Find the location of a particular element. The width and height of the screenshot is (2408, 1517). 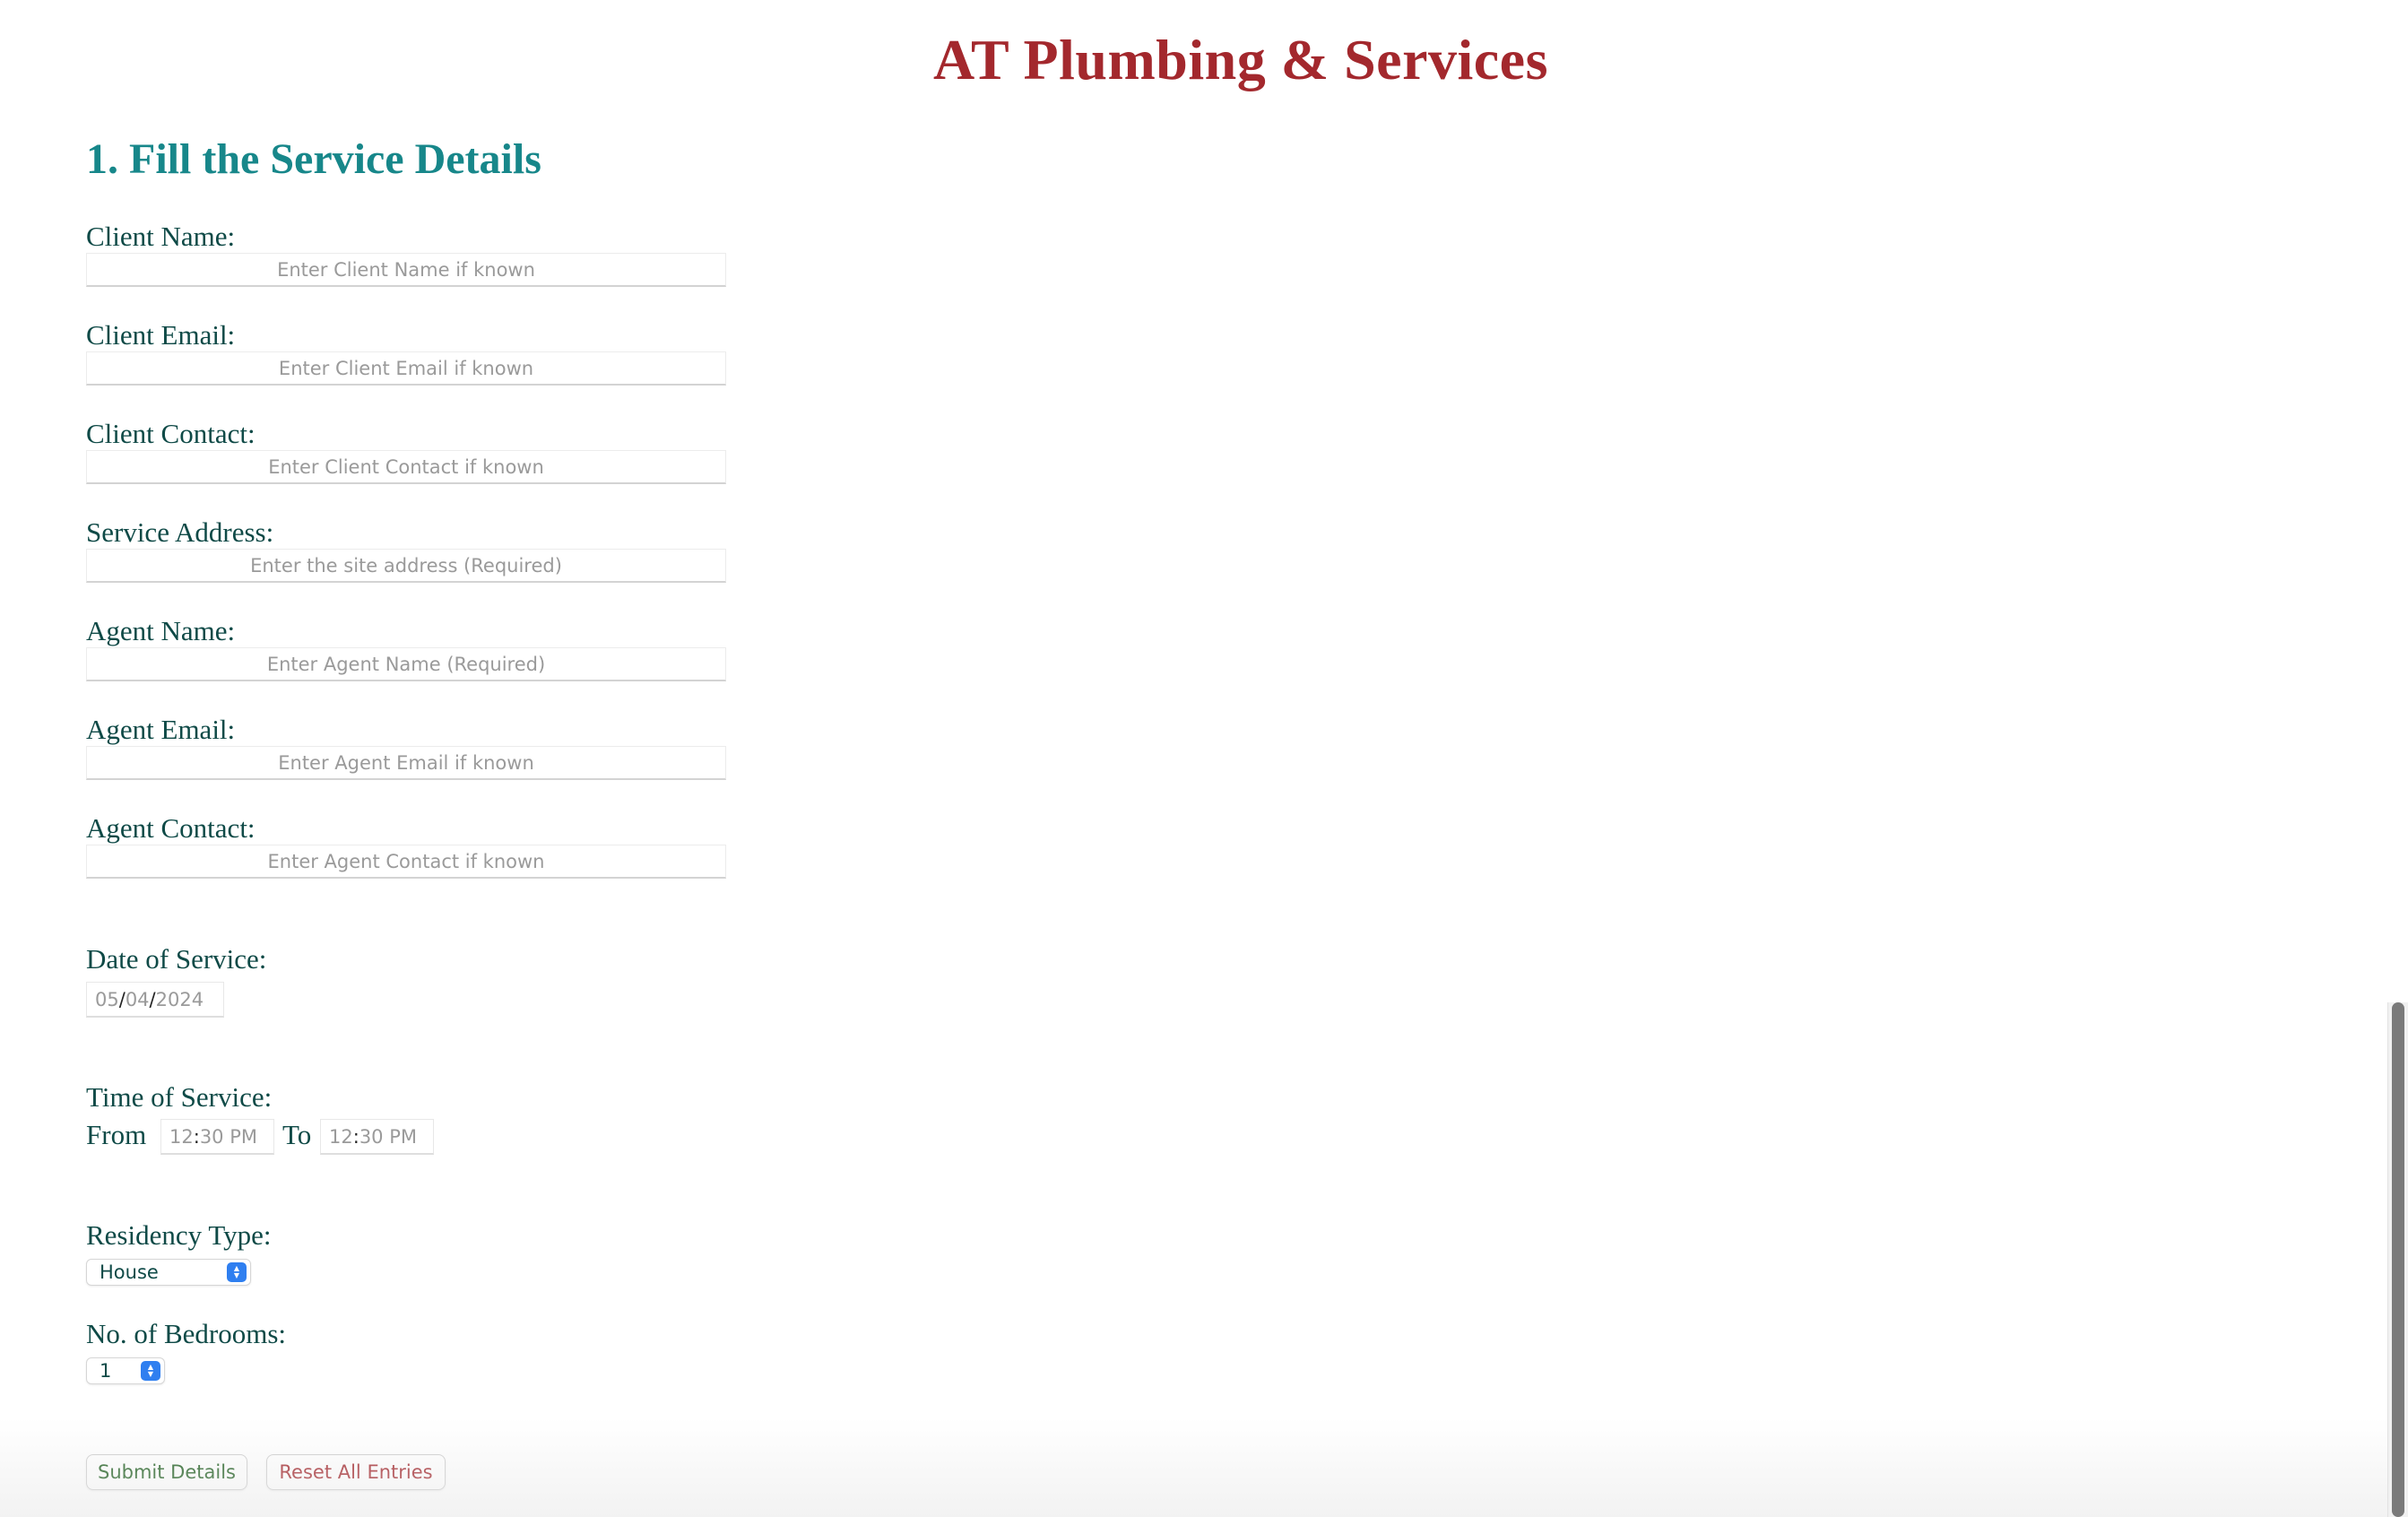

time-to-minute: 30 is located at coordinates (371, 1137).